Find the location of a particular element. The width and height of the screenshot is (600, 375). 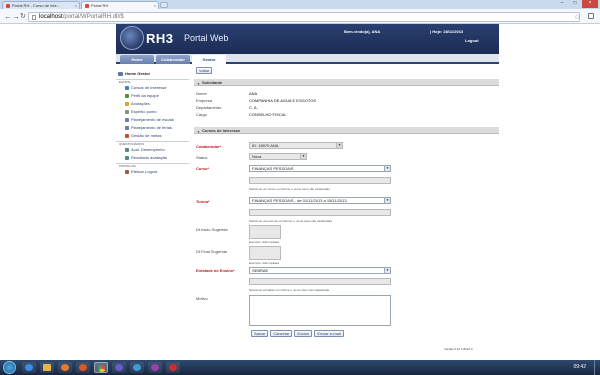

send-email-button: Enviar e-mail is located at coordinates (329, 333).